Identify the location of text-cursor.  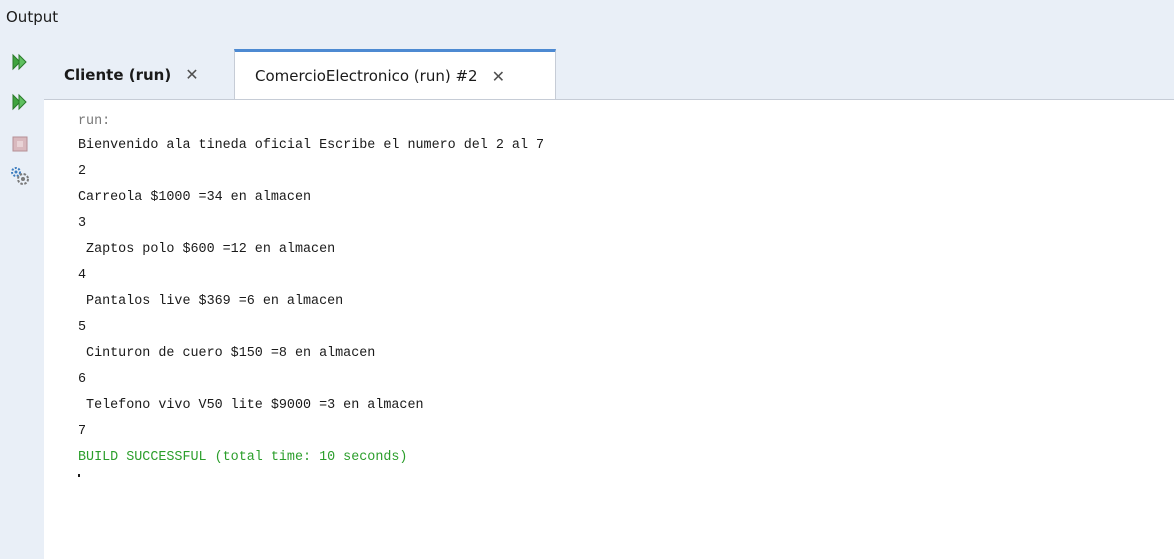
(79, 475).